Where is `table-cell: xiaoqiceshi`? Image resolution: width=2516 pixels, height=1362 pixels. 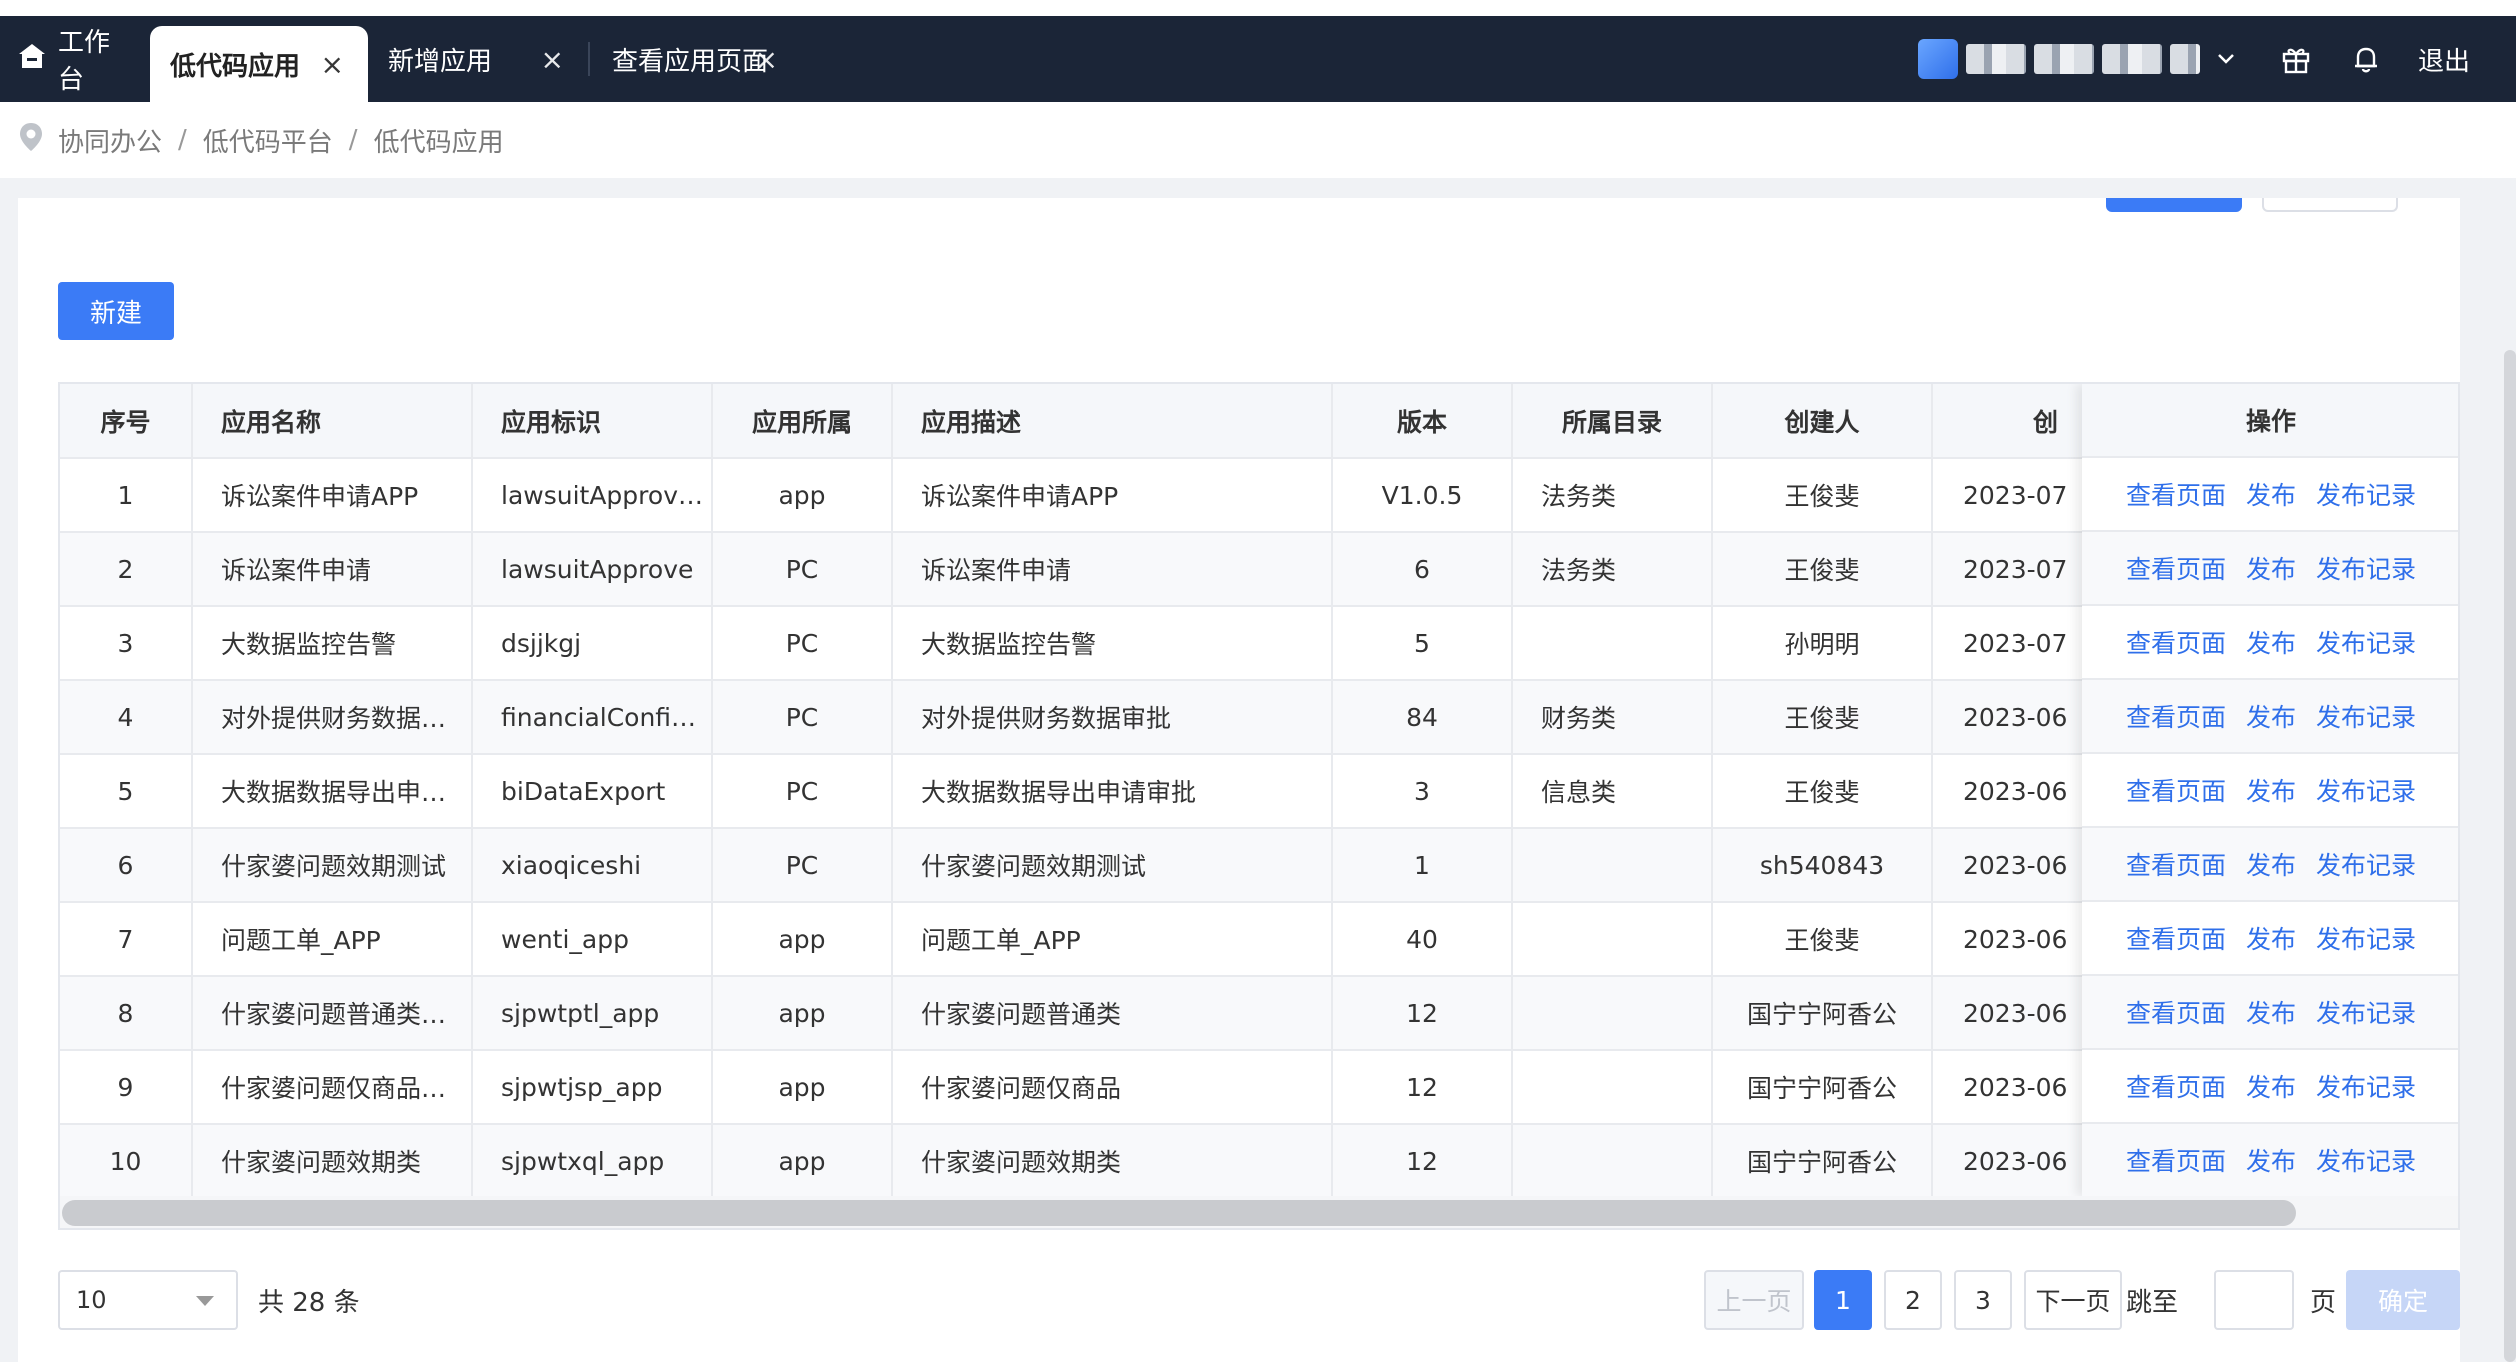 table-cell: xiaoqiceshi is located at coordinates (592, 865).